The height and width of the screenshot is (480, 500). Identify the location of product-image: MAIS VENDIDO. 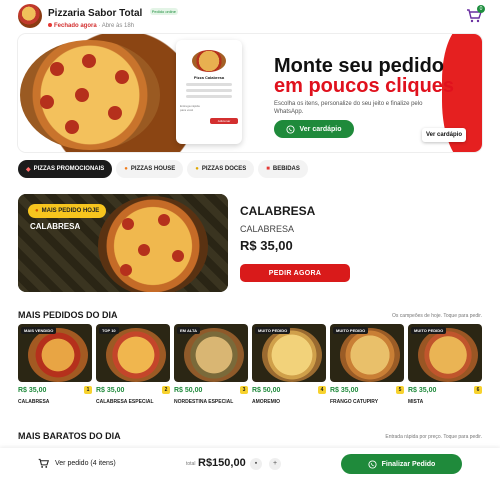
(55, 353).